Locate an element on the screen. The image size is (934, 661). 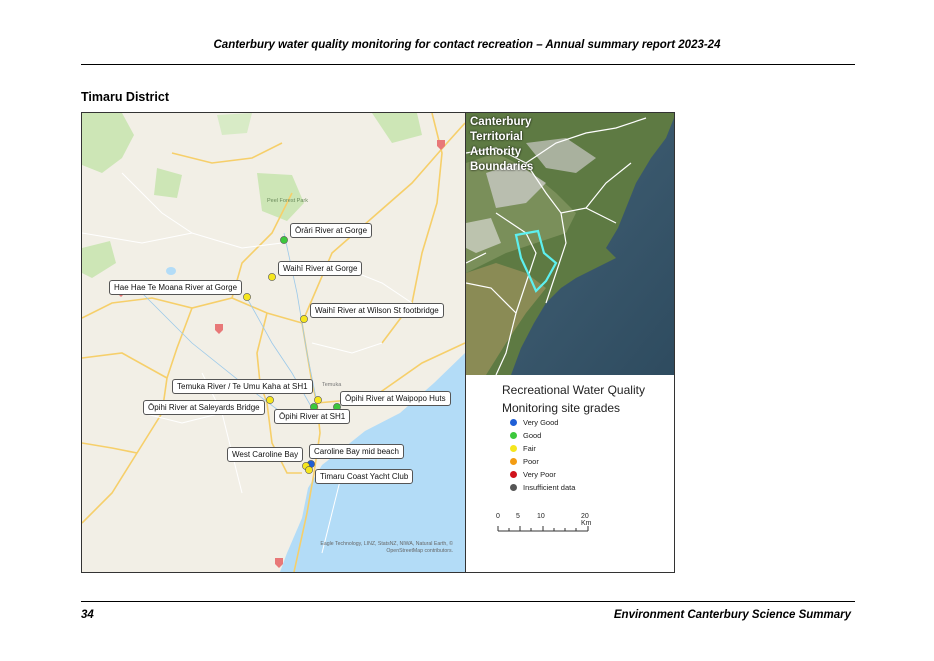
very-poor-dot-icon is located at coordinates (513, 474).